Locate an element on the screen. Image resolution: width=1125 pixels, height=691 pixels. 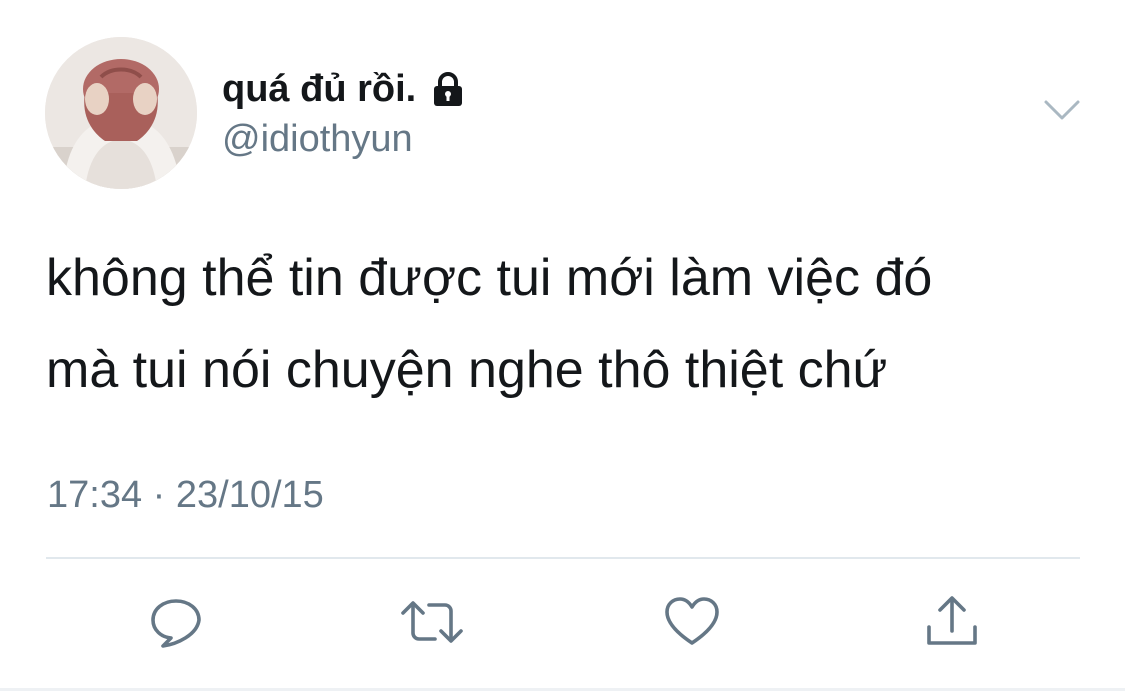
tweet-timestamp: 17:34 · 23/10/15 is located at coordinates (185, 495).